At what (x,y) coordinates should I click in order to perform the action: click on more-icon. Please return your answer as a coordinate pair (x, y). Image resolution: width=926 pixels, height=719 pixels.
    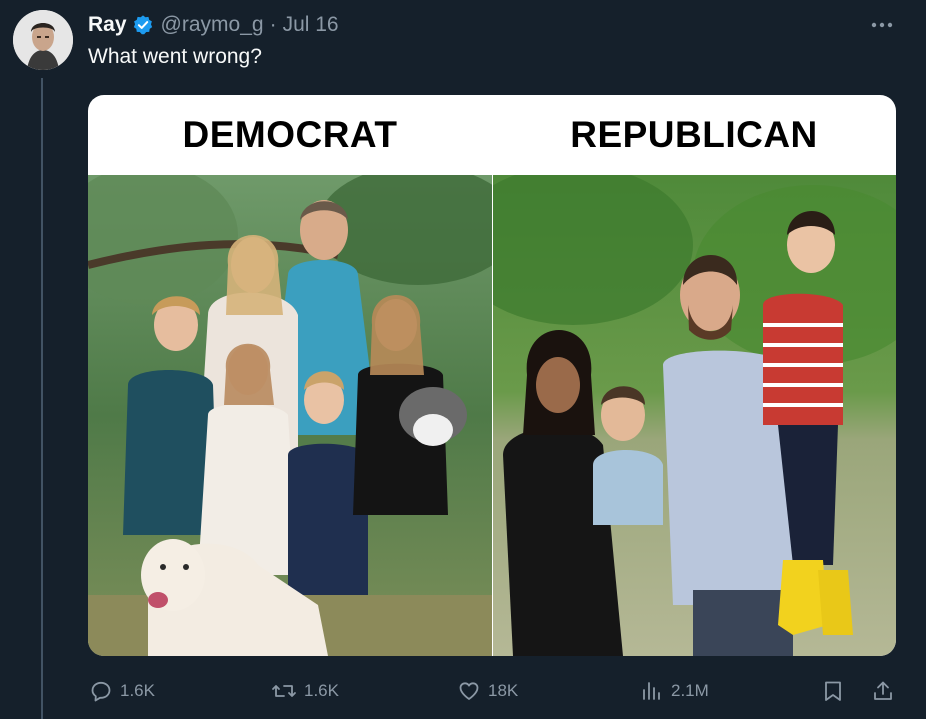
    Looking at the image, I should click on (882, 25).